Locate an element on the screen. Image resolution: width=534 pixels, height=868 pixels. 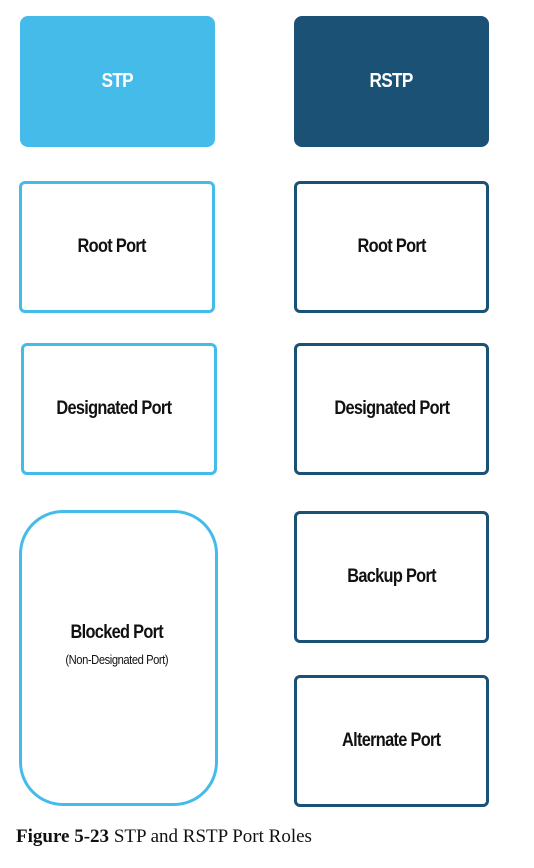
rstp-header-label: RSTP is located at coordinates (391, 81).